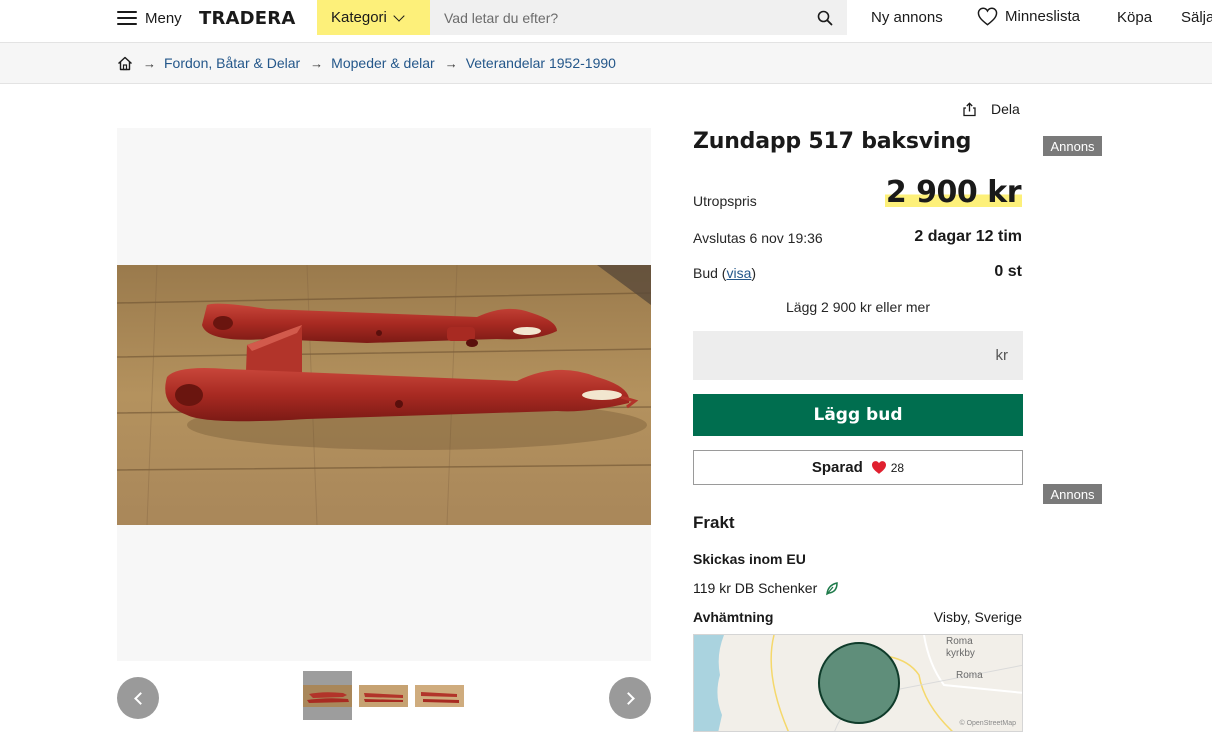 This screenshot has width=1212, height=751. Describe the element at coordinates (969, 108) in the screenshot. I see `share-icon` at that location.